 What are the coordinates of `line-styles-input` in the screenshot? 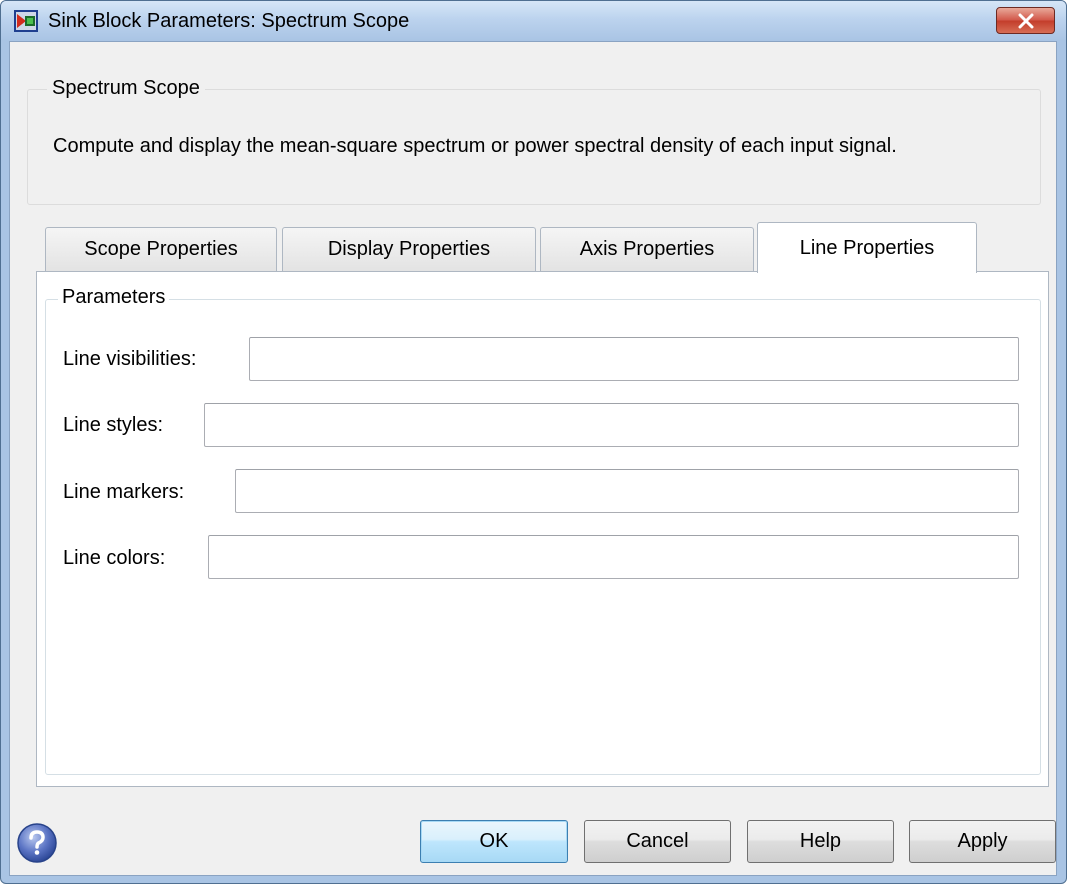 It's located at (611, 425).